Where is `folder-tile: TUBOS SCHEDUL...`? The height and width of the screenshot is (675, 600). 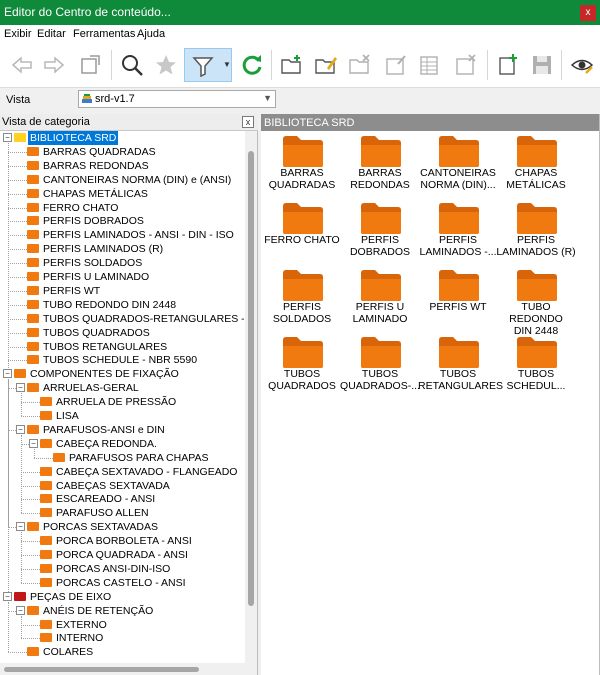 folder-tile: TUBOS SCHEDUL... is located at coordinates (536, 368).